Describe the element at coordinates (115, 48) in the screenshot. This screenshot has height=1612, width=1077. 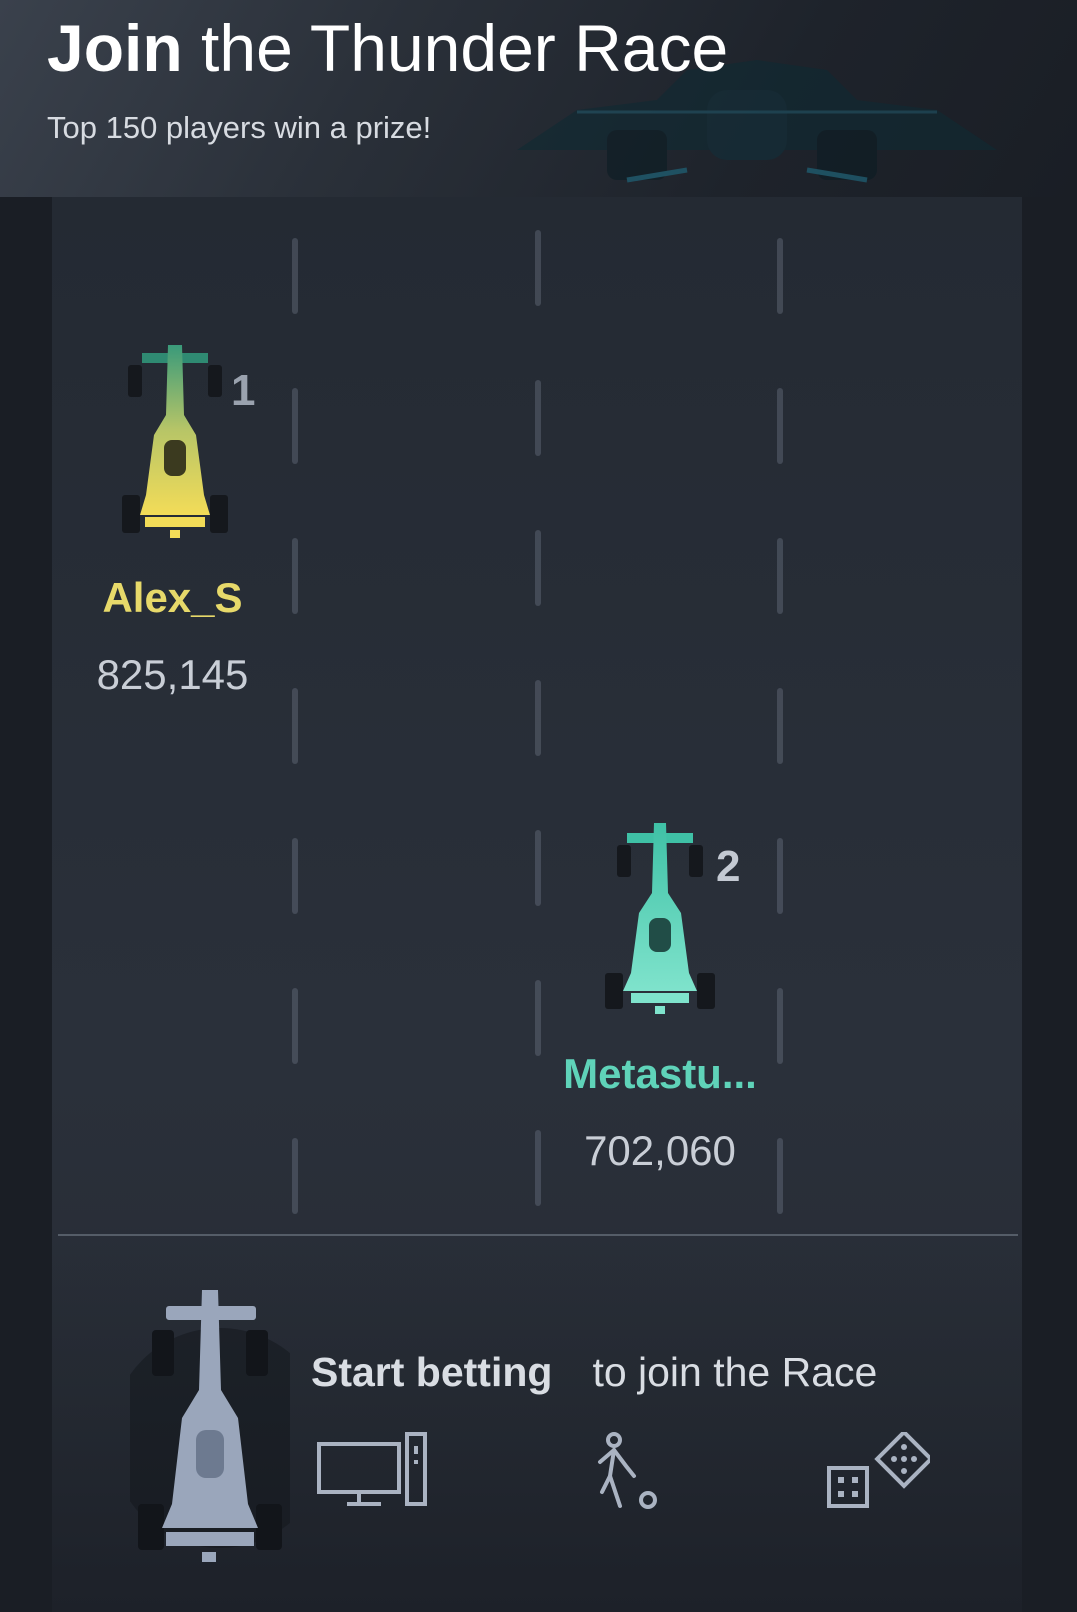
I see `title-strong: Join` at that location.